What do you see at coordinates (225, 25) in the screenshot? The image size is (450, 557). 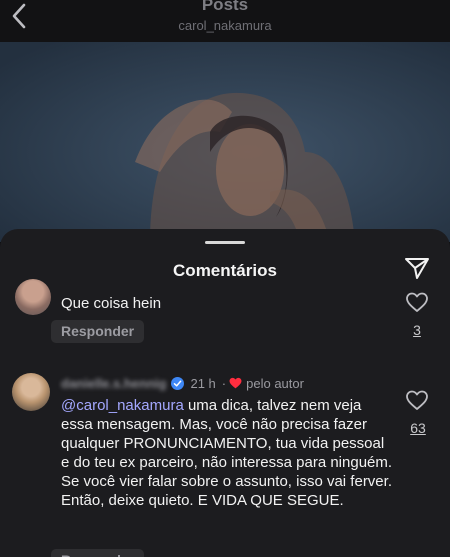 I see `page-subtitle: carol_nakamura` at bounding box center [225, 25].